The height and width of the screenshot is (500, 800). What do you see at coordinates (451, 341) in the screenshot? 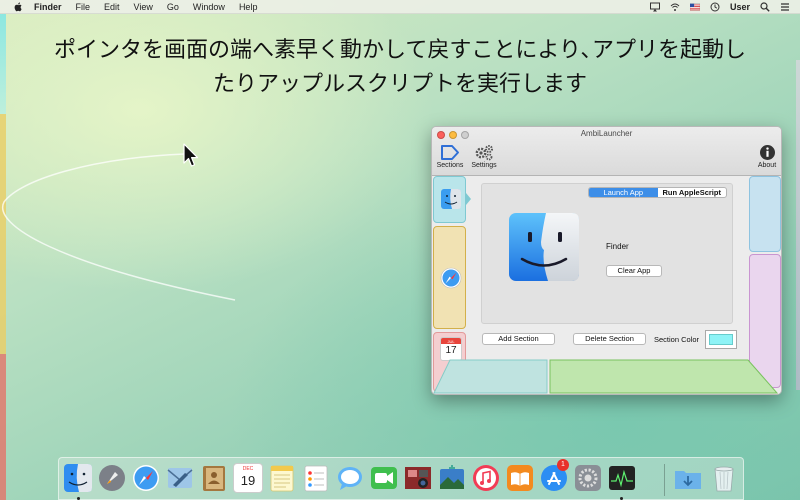
I see `section-calendar-month: JUL` at bounding box center [451, 341].